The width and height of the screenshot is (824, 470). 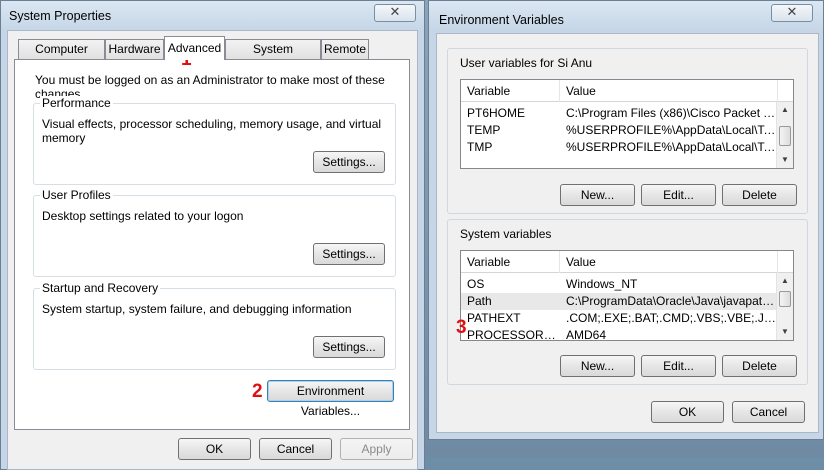 I want to click on tab-label: Hardware, so click(x=134, y=49).